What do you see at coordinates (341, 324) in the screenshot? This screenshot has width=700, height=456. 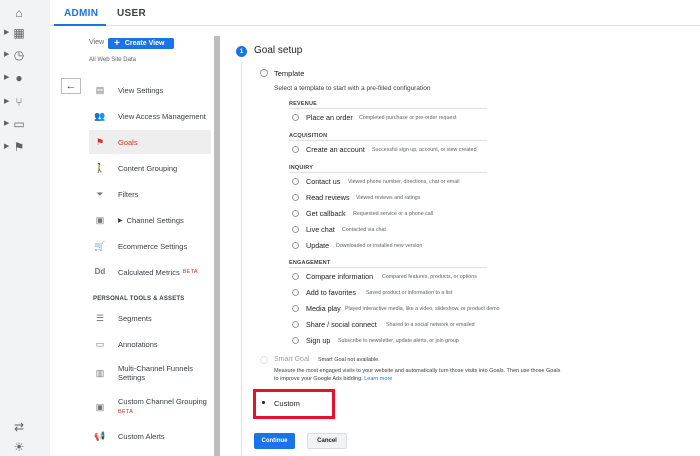 I see `option-label: Share / social connect` at bounding box center [341, 324].